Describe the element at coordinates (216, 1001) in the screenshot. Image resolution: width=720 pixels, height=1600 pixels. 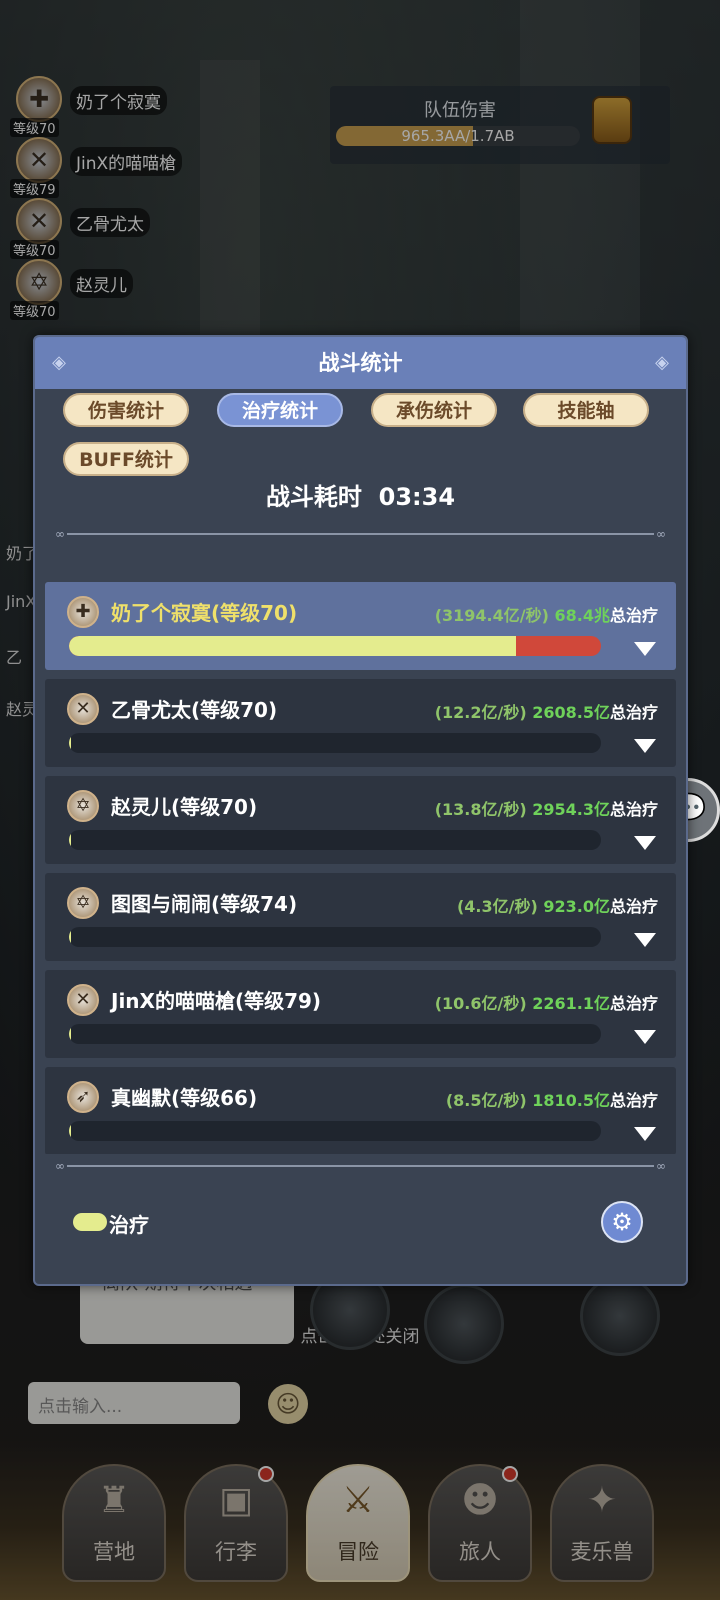
I see `player-name: JinX的喵喵槍(等级79)` at that location.